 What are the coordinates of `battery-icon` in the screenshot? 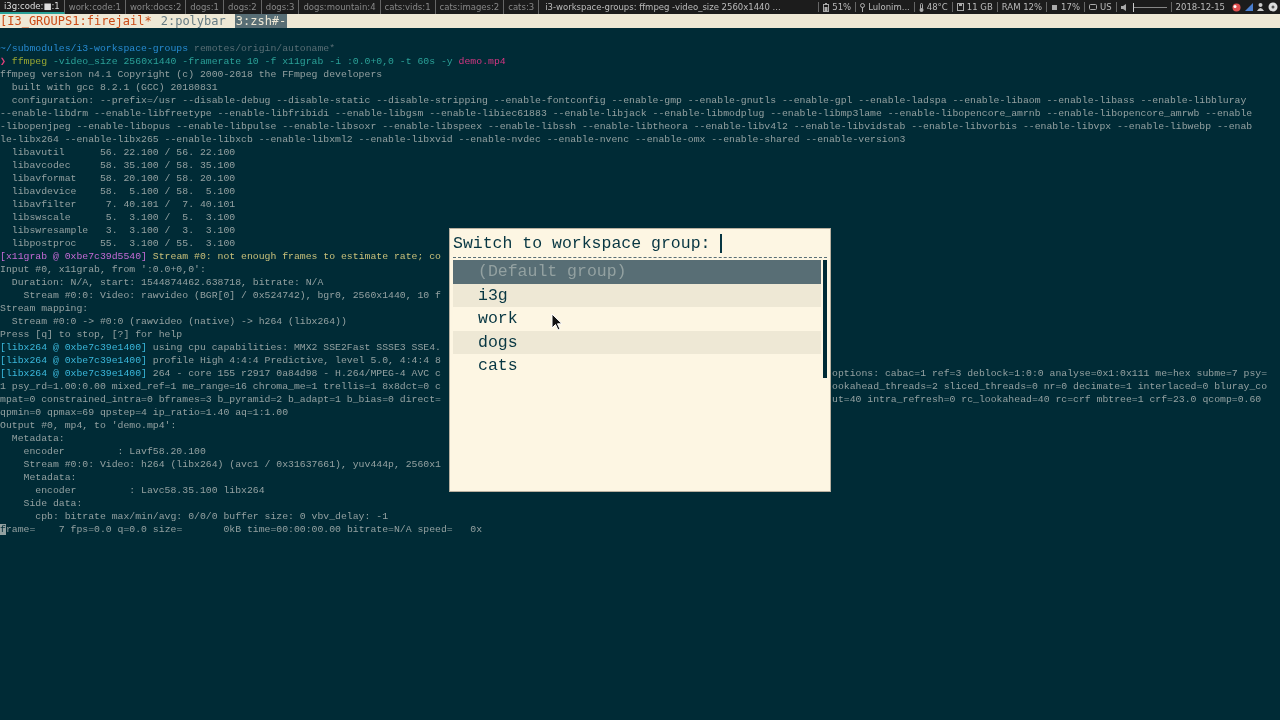 It's located at (826, 7).